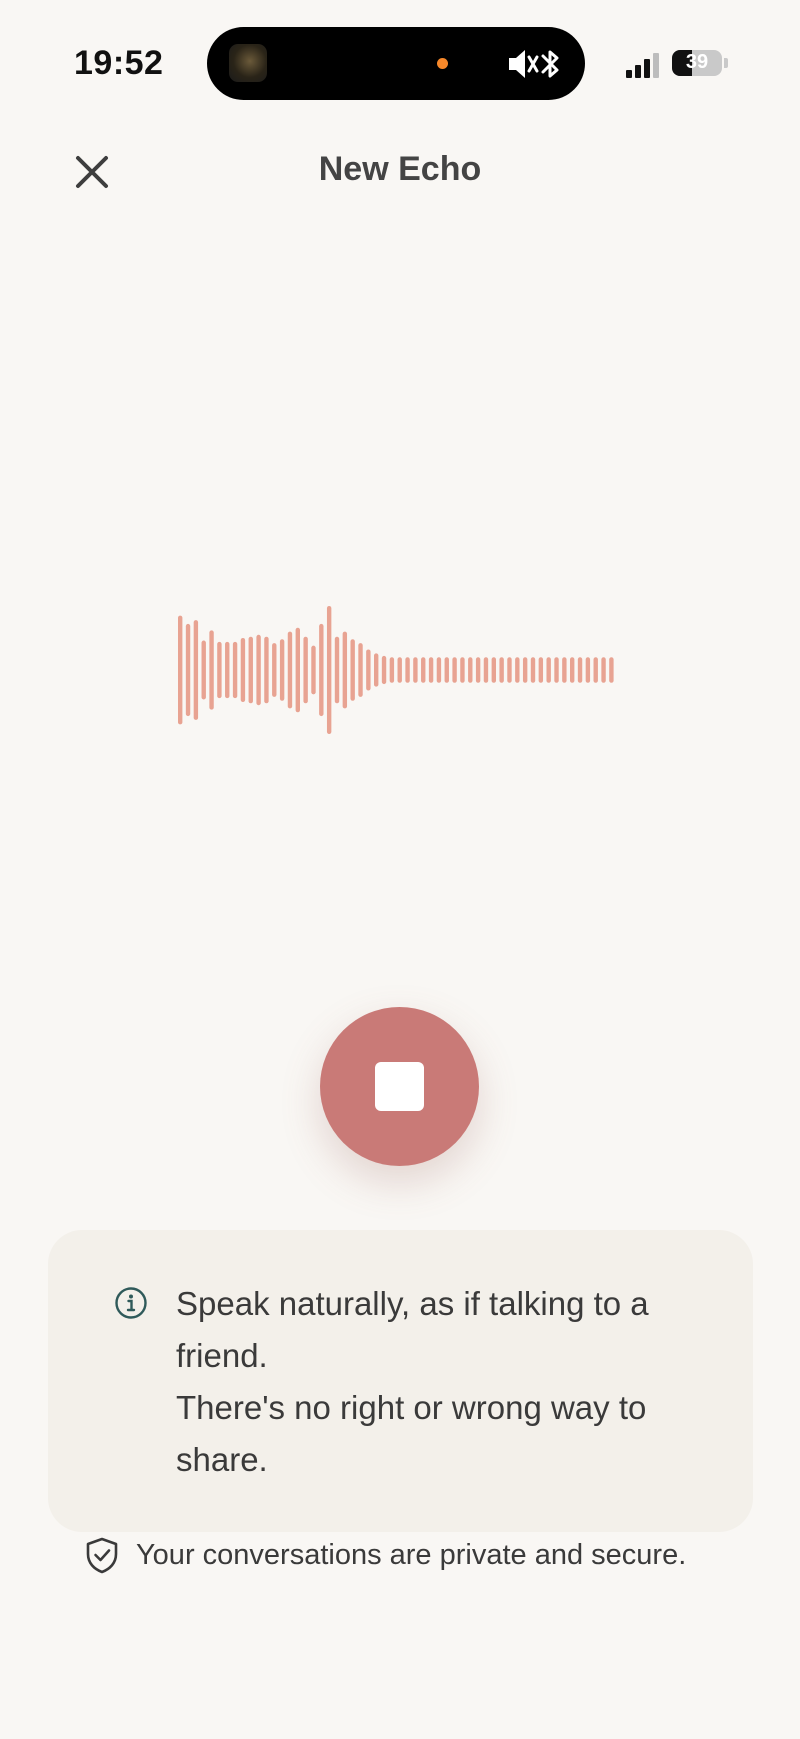 Image resolution: width=800 pixels, height=1739 pixels. What do you see at coordinates (102, 1555) in the screenshot?
I see `shield-check-icon` at bounding box center [102, 1555].